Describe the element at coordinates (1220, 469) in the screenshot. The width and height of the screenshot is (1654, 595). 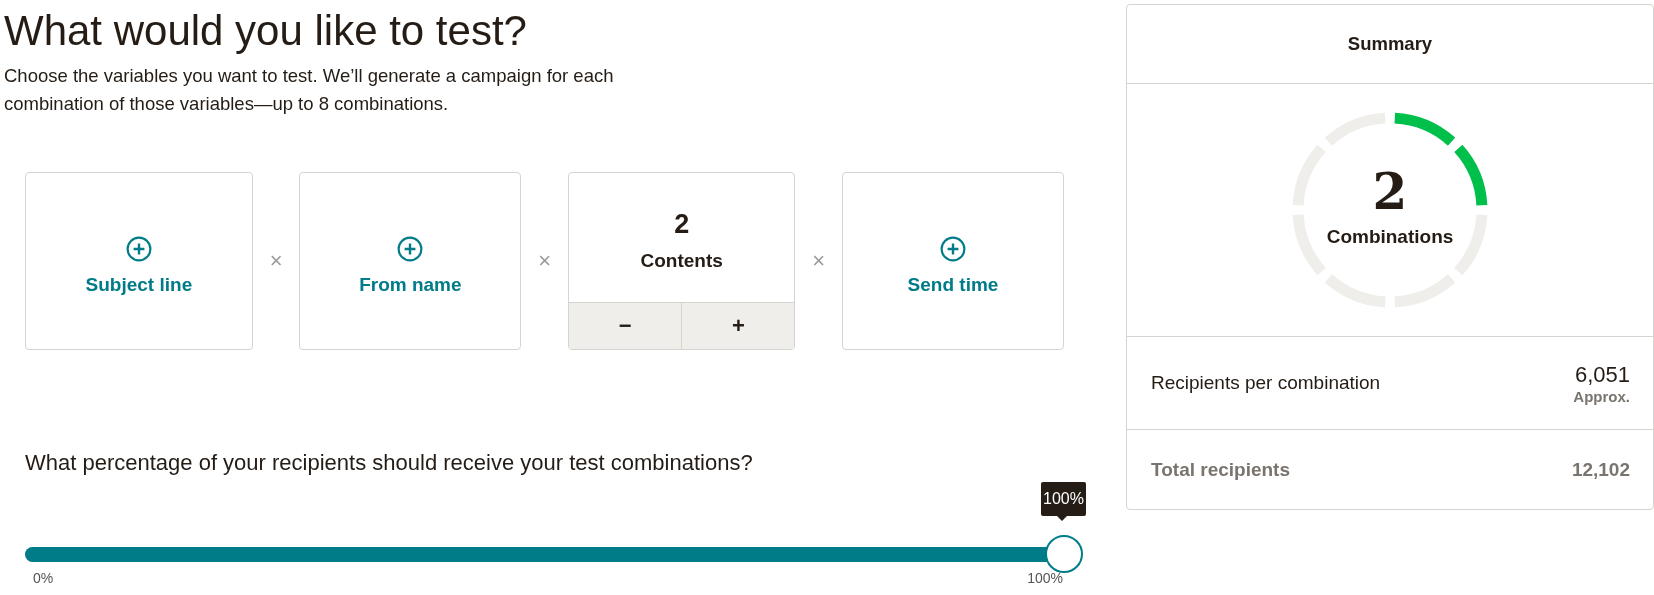
I see `stat-label: Total recipients` at that location.